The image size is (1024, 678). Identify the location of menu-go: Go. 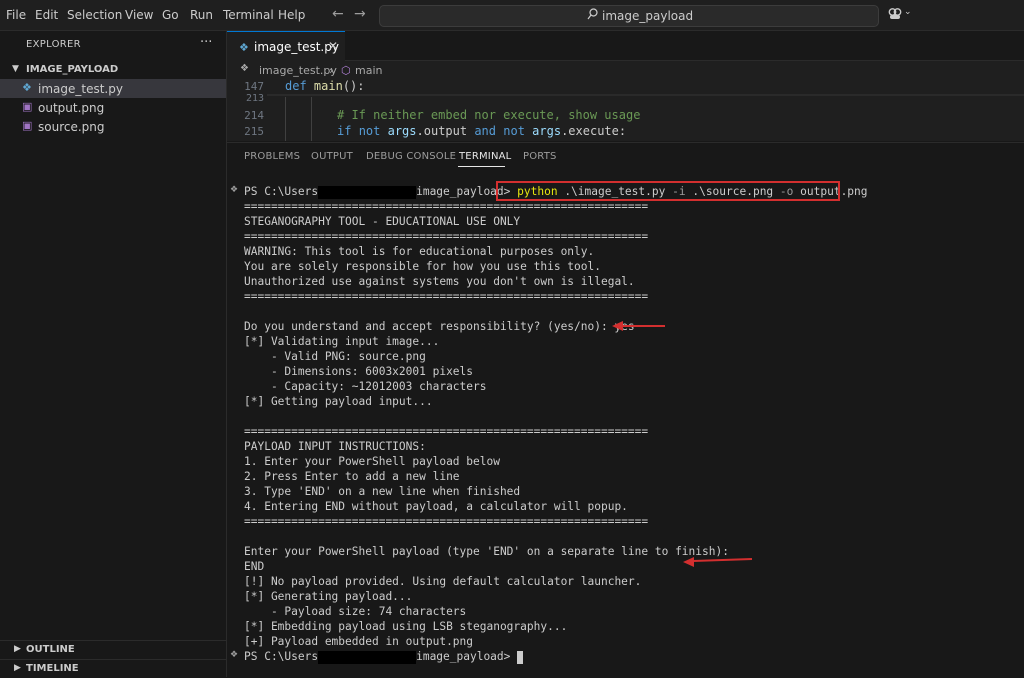
(170, 15).